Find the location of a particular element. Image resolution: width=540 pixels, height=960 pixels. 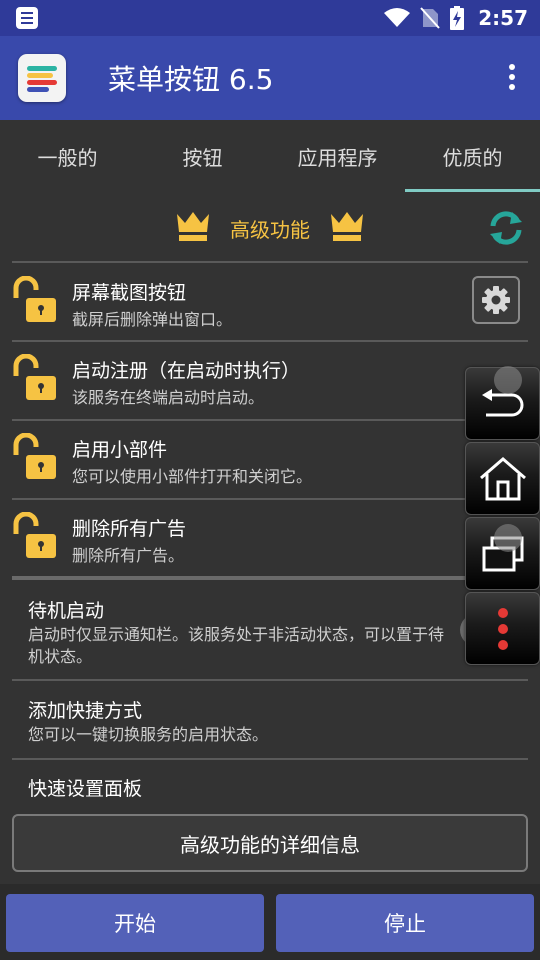

tab-apps: 应用程序 is located at coordinates (337, 156).